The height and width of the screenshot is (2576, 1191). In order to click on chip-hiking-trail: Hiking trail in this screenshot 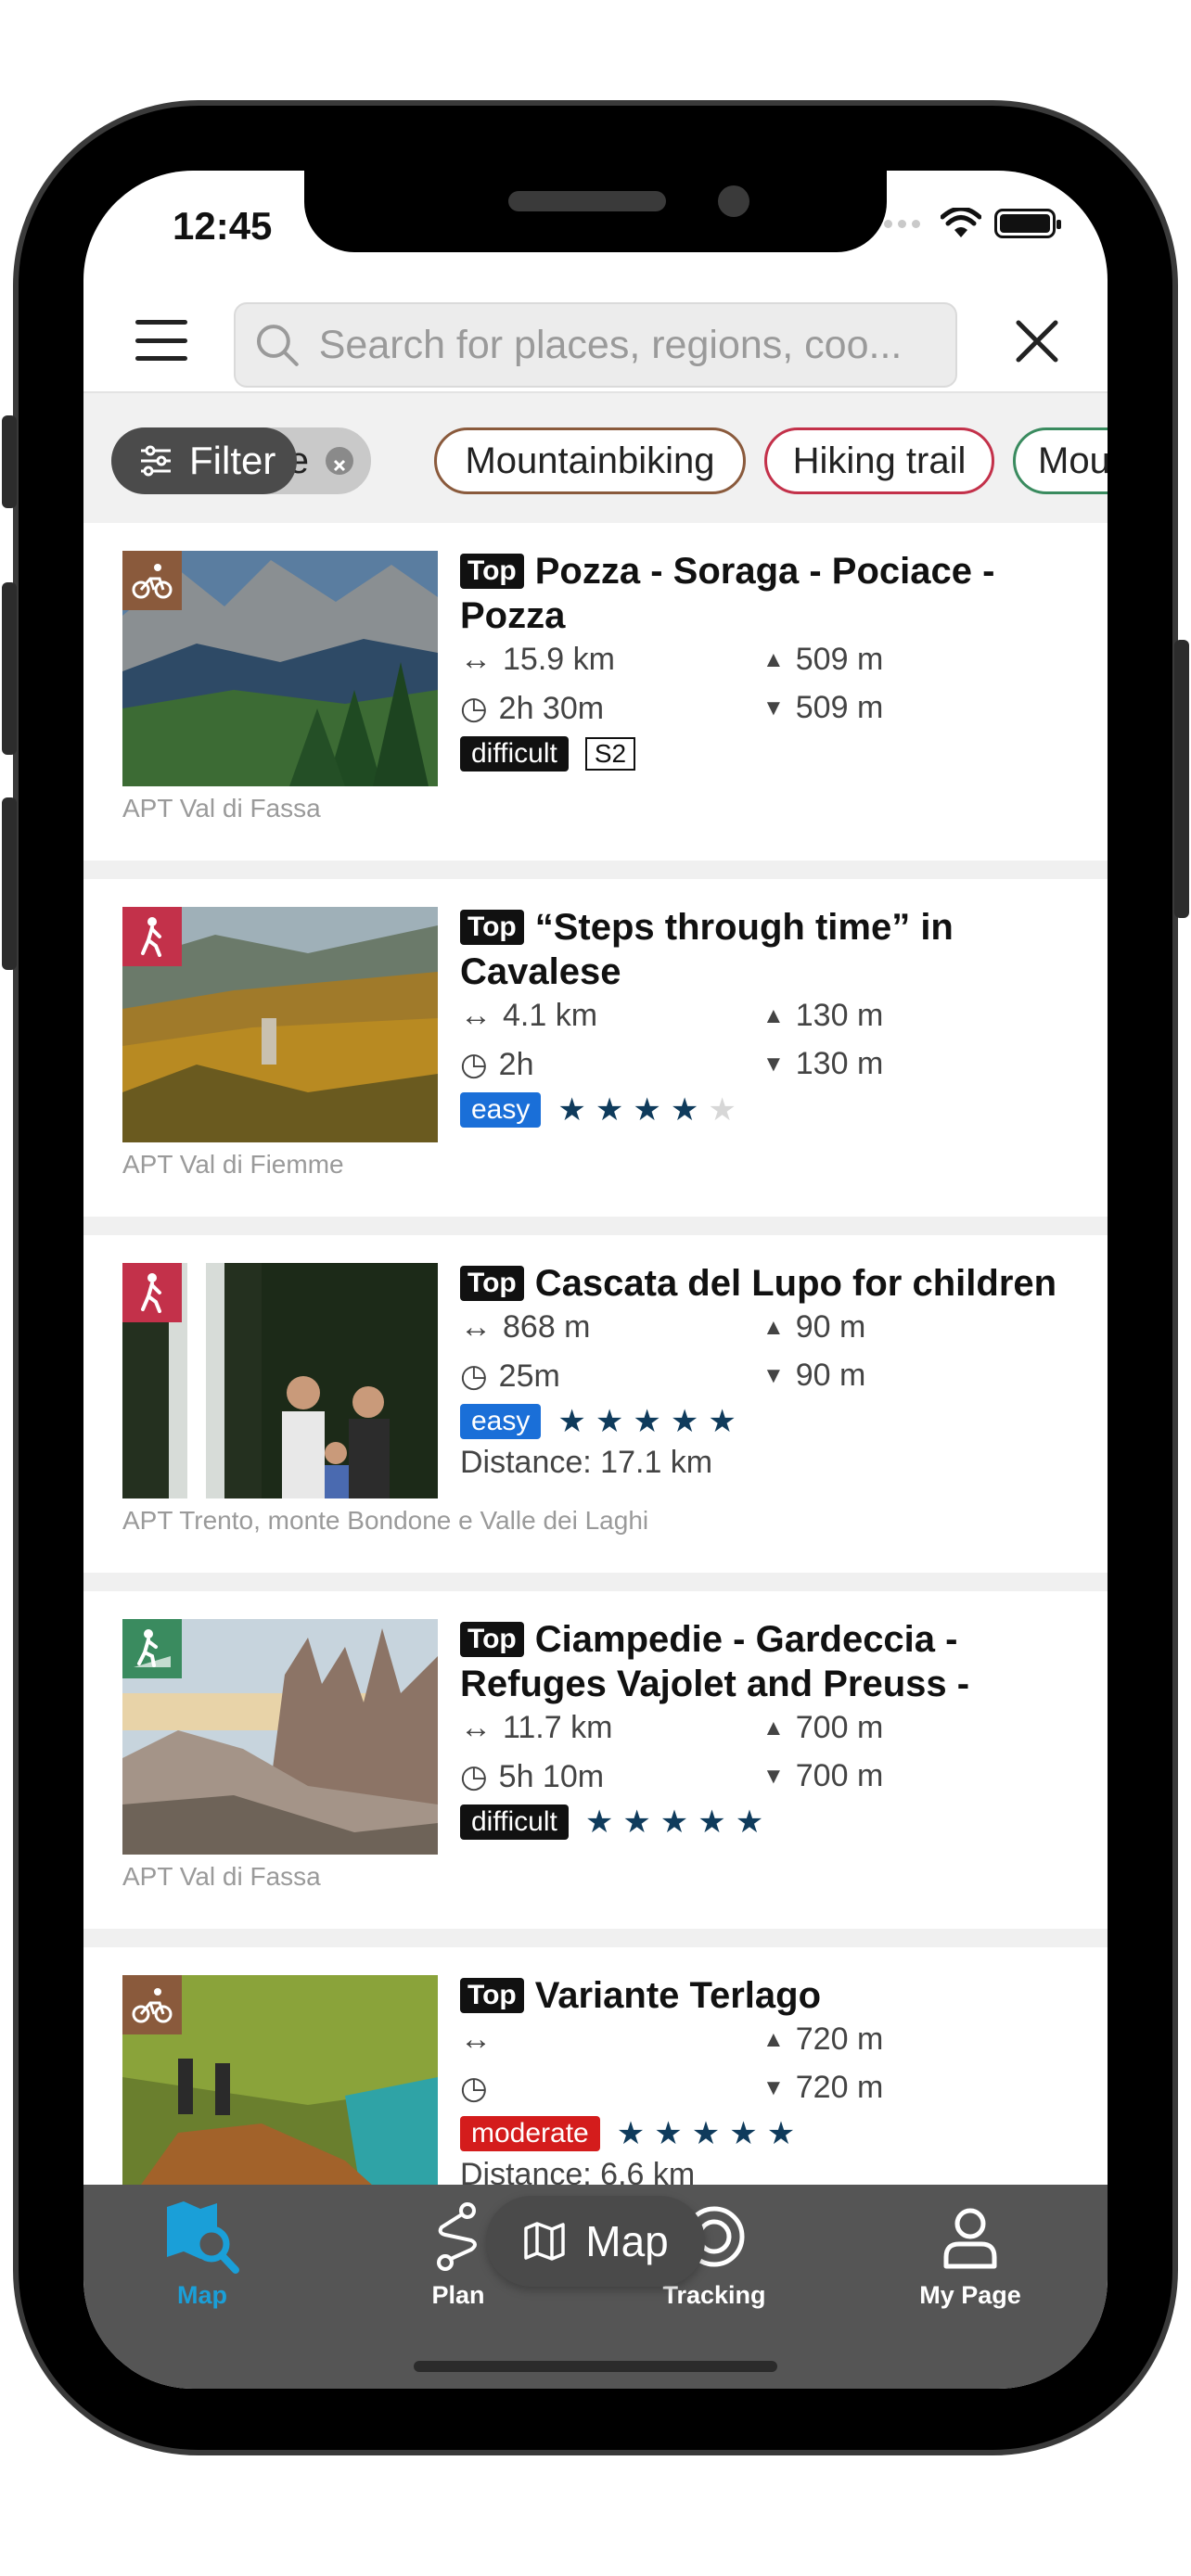, I will do `click(879, 460)`.